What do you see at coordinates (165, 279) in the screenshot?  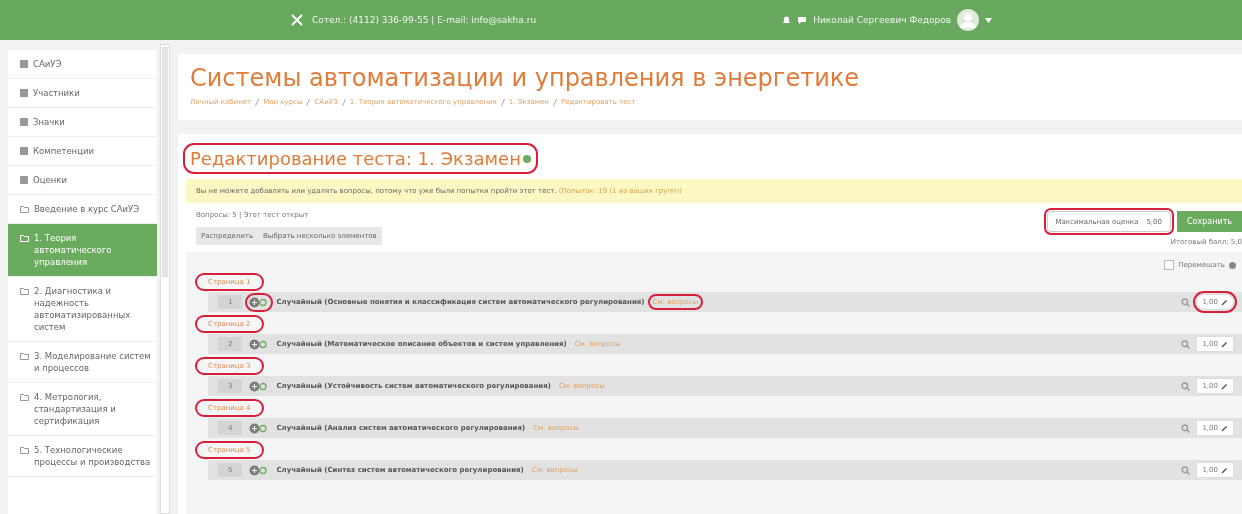 I see `scrollbar` at bounding box center [165, 279].